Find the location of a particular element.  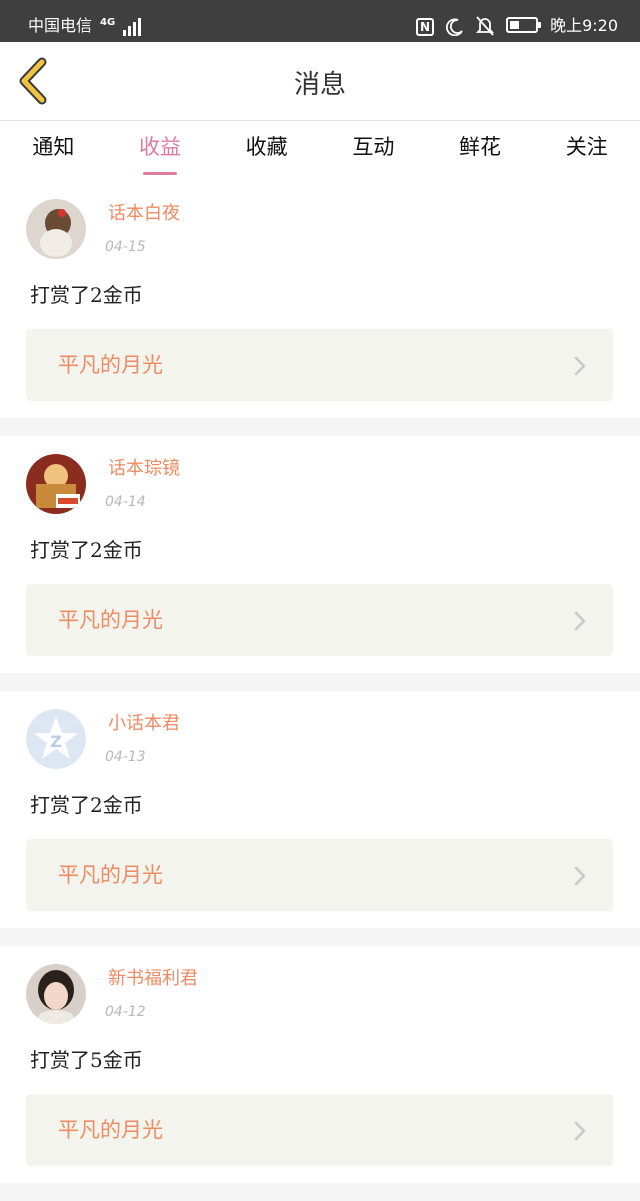

status-left: 中国电信 4G is located at coordinates (85, 23).